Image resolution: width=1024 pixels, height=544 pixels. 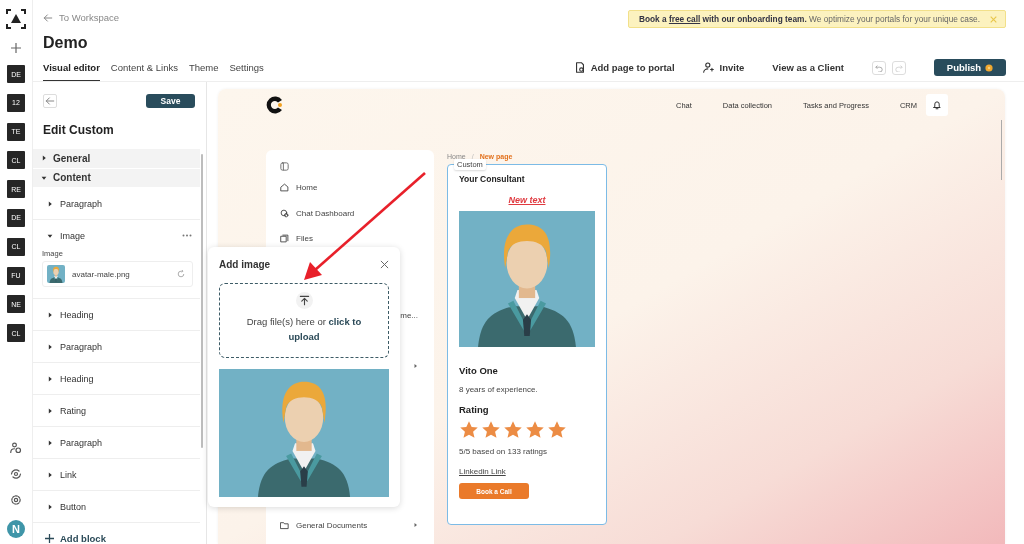 I want to click on notification-button, so click(x=937, y=105).